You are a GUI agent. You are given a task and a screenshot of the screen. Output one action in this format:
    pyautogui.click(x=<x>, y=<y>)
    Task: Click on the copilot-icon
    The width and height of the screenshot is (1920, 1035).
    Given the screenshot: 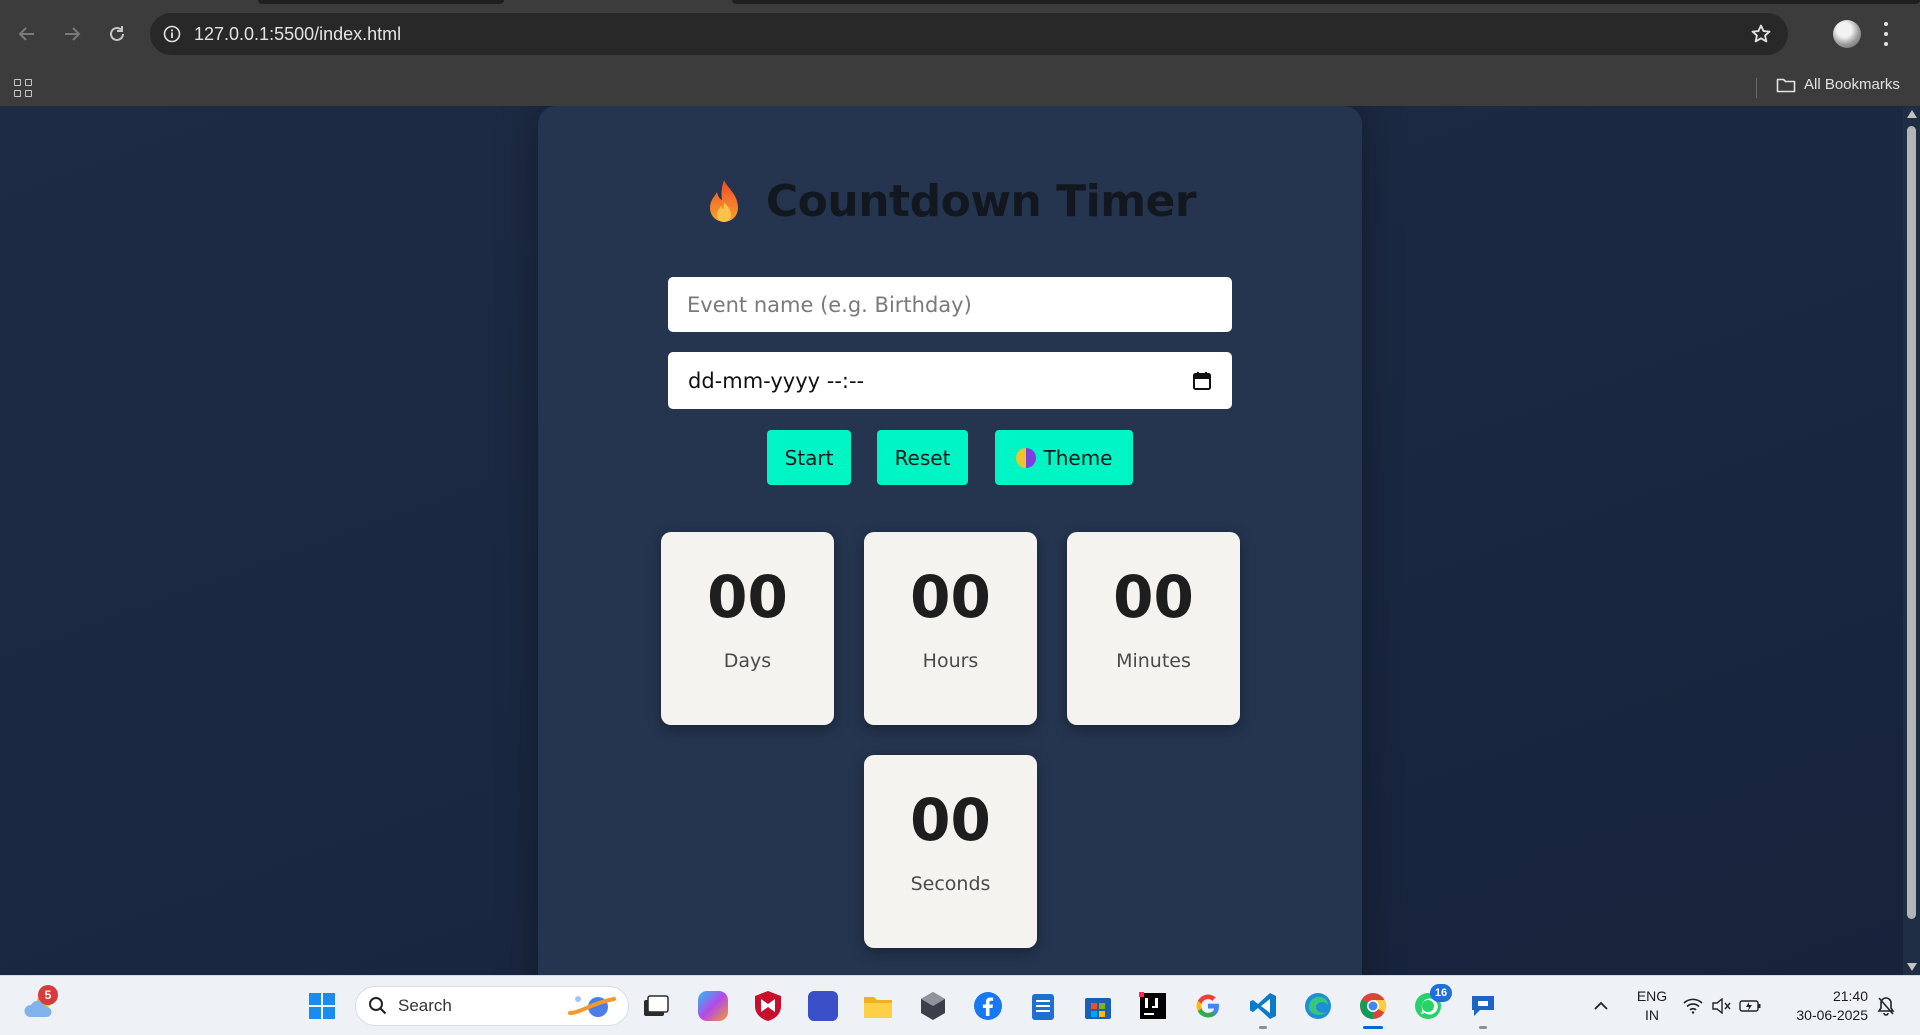 What is the action you would take?
    pyautogui.click(x=713, y=1006)
    